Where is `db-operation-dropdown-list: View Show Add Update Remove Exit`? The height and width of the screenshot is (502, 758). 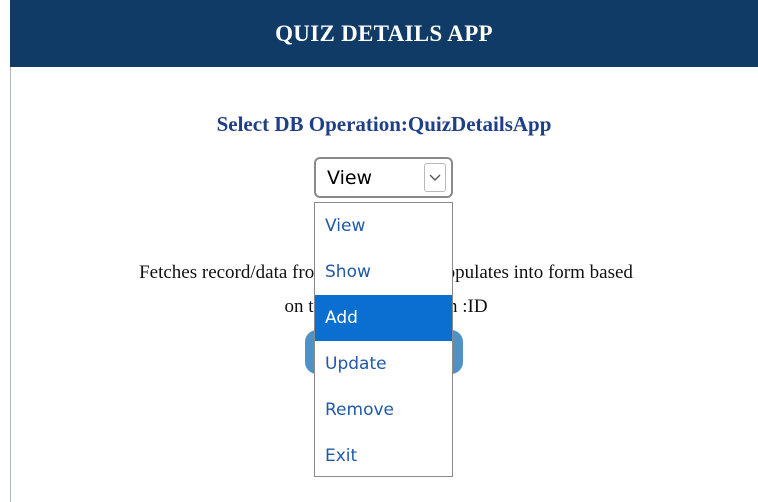
db-operation-dropdown-list: View Show Add Update Remove Exit is located at coordinates (383, 339).